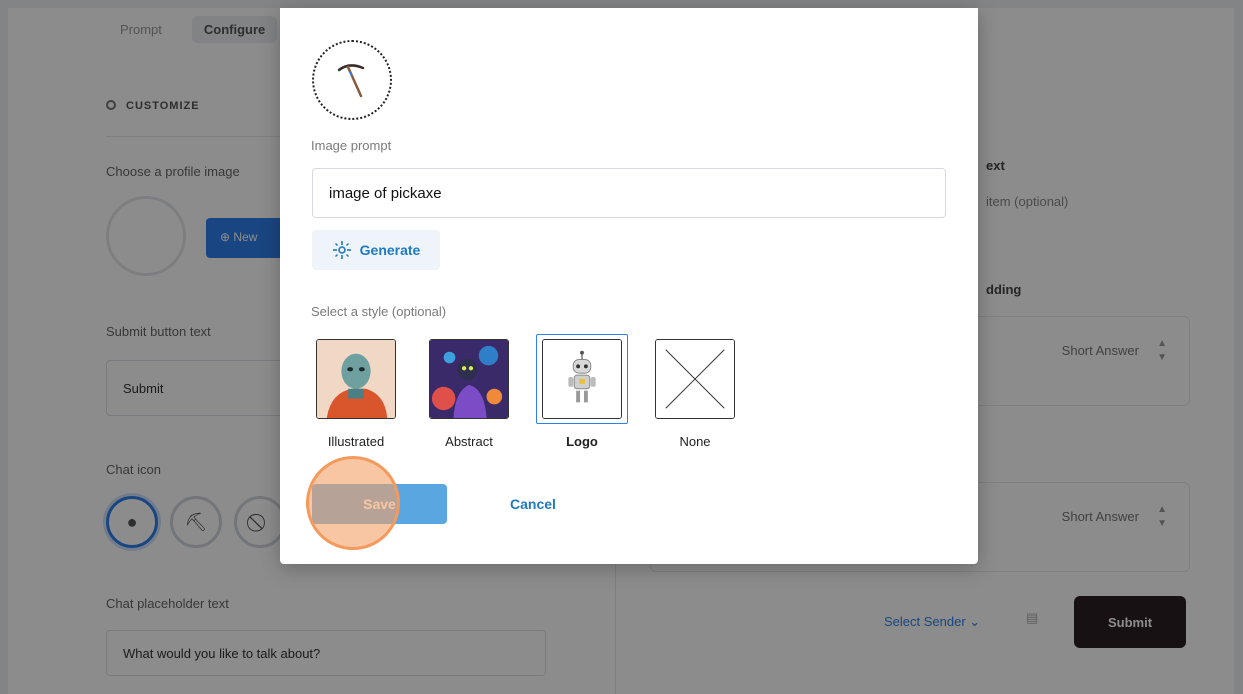  What do you see at coordinates (341, 250) in the screenshot?
I see `sparkle-icon` at bounding box center [341, 250].